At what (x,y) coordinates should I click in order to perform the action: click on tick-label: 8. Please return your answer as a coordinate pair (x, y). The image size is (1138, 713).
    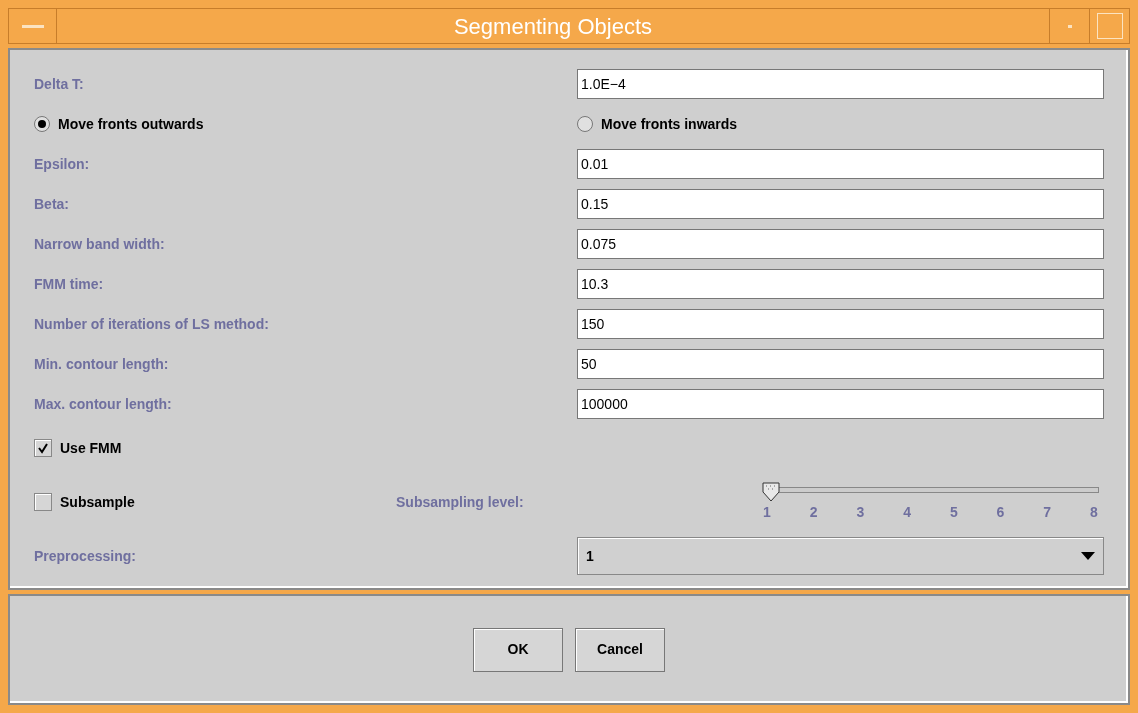
    Looking at the image, I should click on (1094, 512).